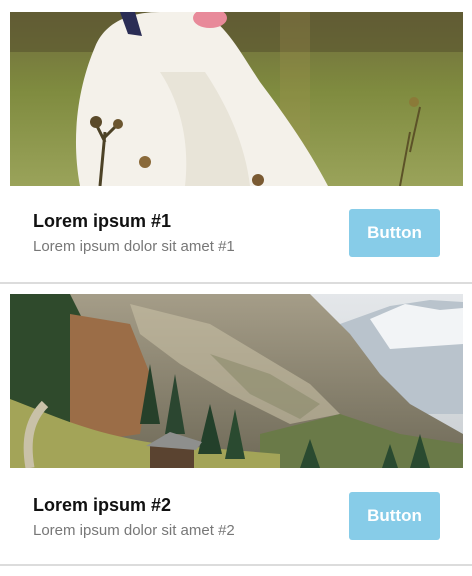 The width and height of the screenshot is (472, 576). Describe the element at coordinates (102, 505) in the screenshot. I see `card-title: Lorem ipsum #2` at that location.